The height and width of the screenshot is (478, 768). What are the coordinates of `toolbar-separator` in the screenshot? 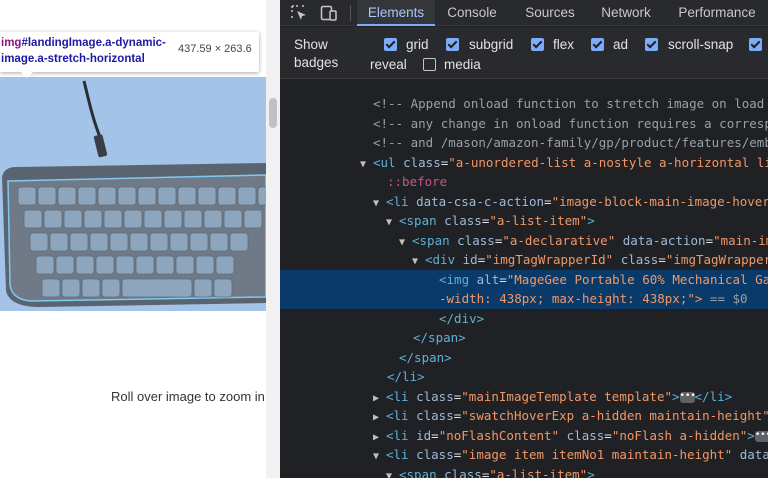 It's located at (350, 13).